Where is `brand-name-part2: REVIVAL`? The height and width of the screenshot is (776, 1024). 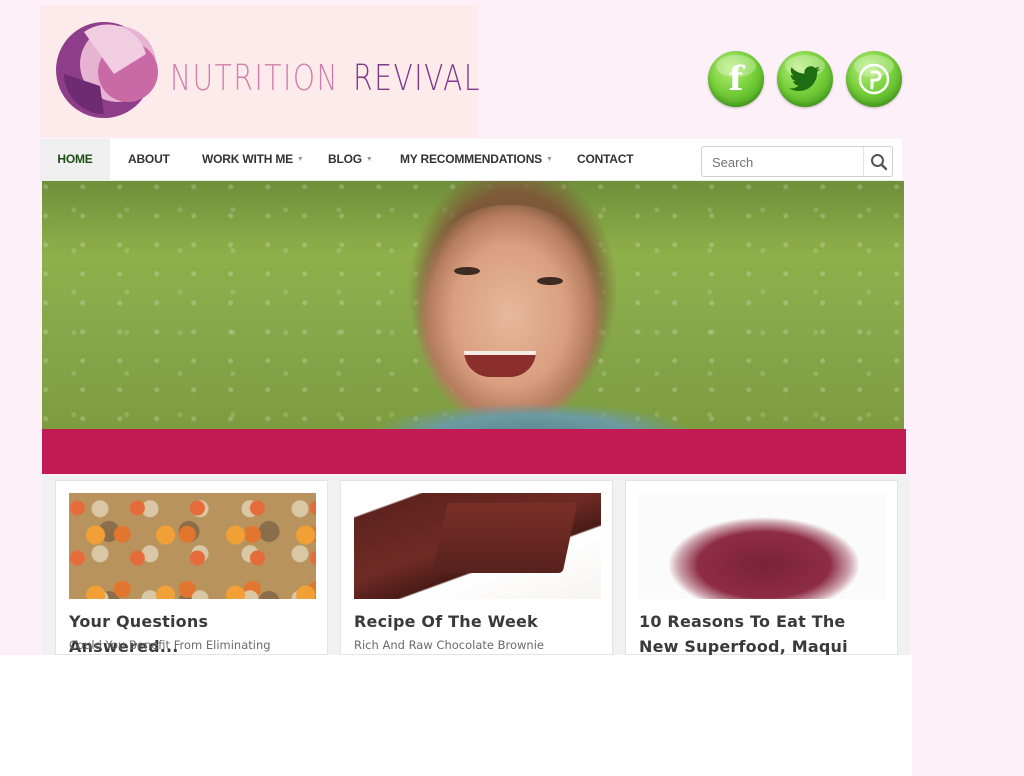 brand-name-part2: REVIVAL is located at coordinates (417, 78).